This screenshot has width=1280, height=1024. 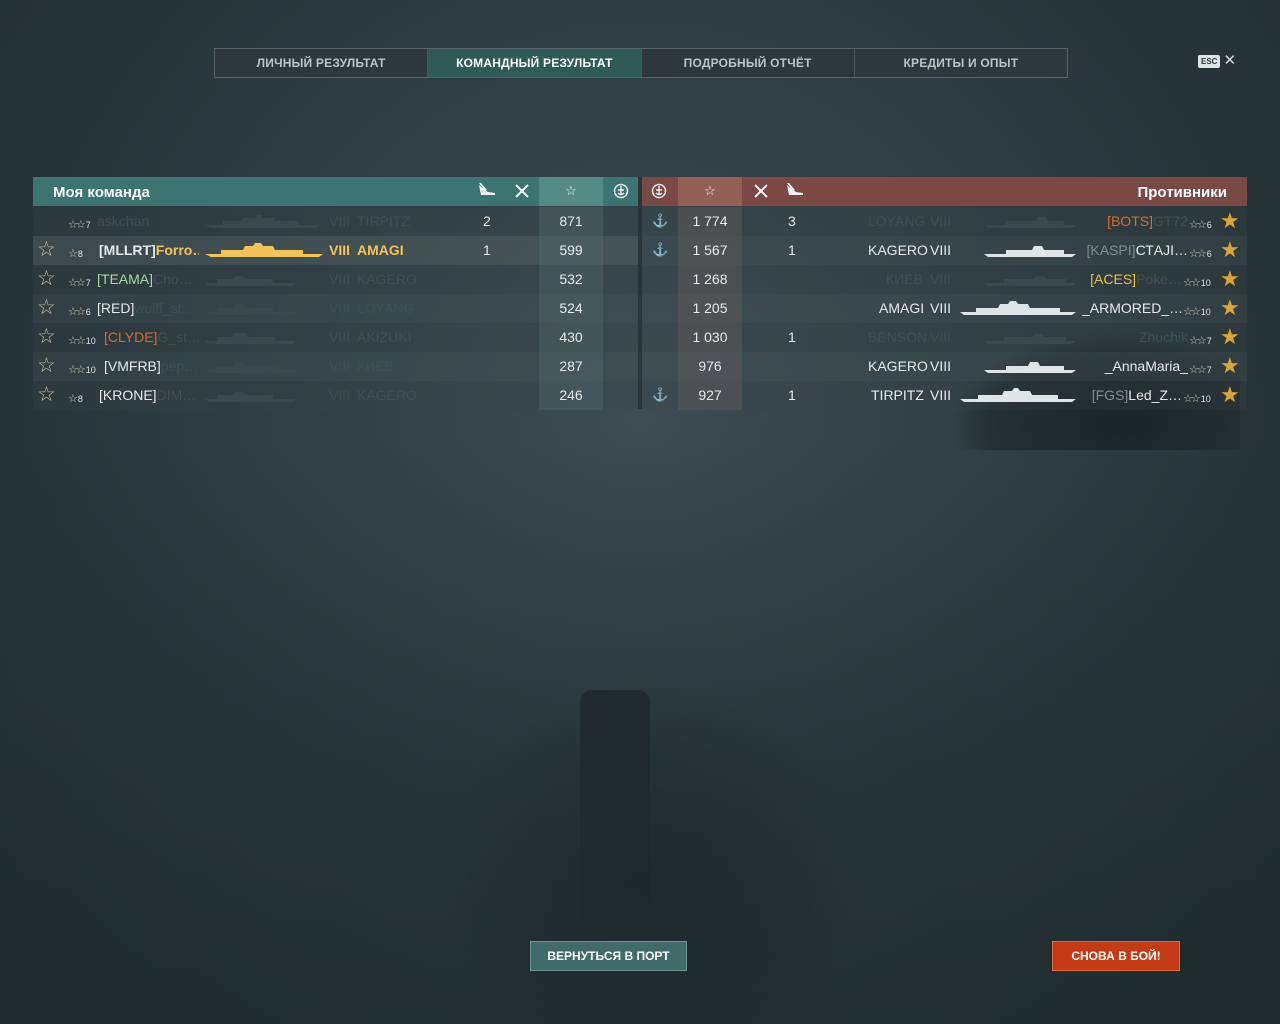 I want to click on player-nick: GT72, so click(x=1170, y=221).